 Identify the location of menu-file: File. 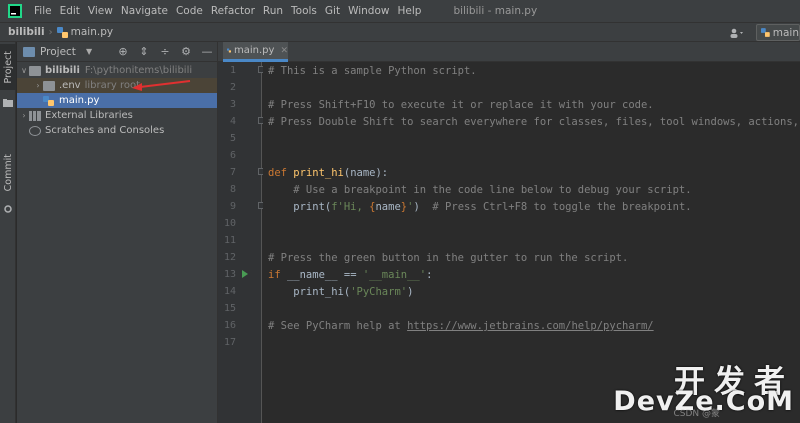
(43, 11).